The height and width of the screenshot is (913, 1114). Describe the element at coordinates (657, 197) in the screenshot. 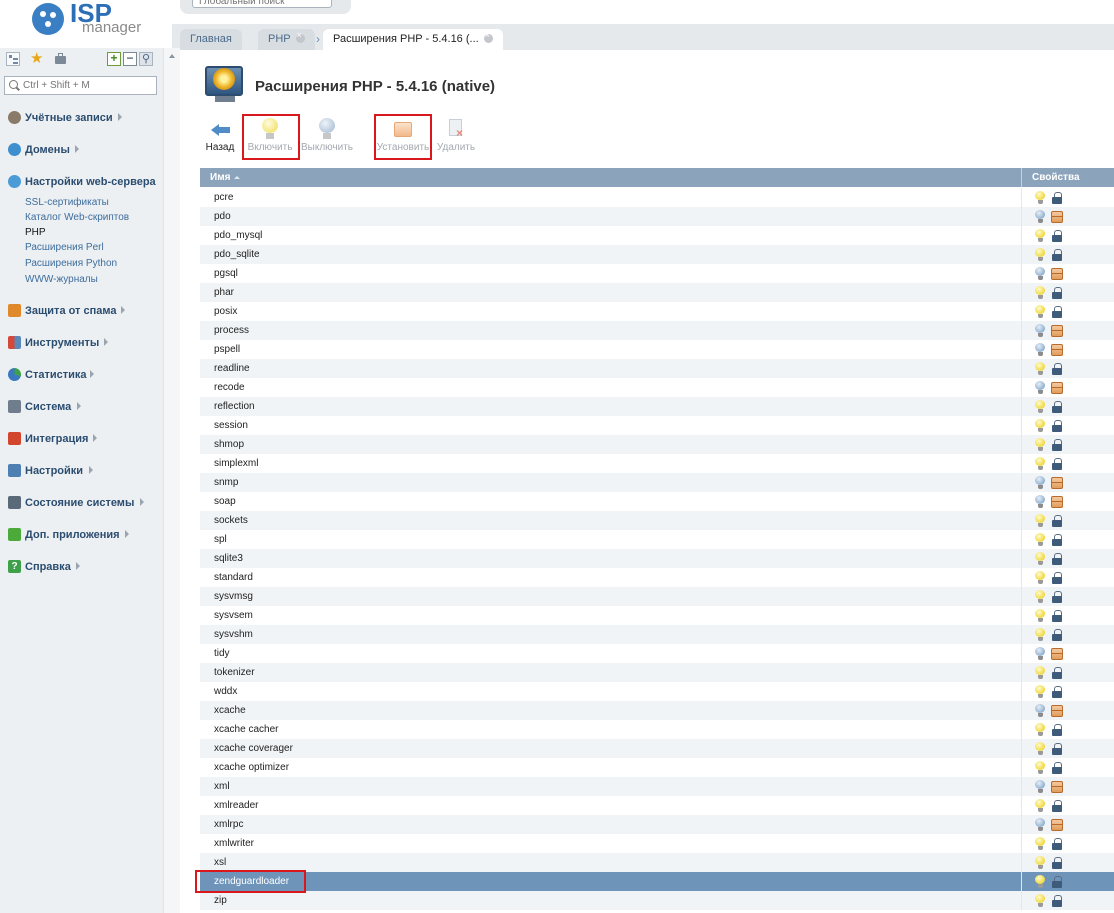

I see `table-row: pcre` at that location.